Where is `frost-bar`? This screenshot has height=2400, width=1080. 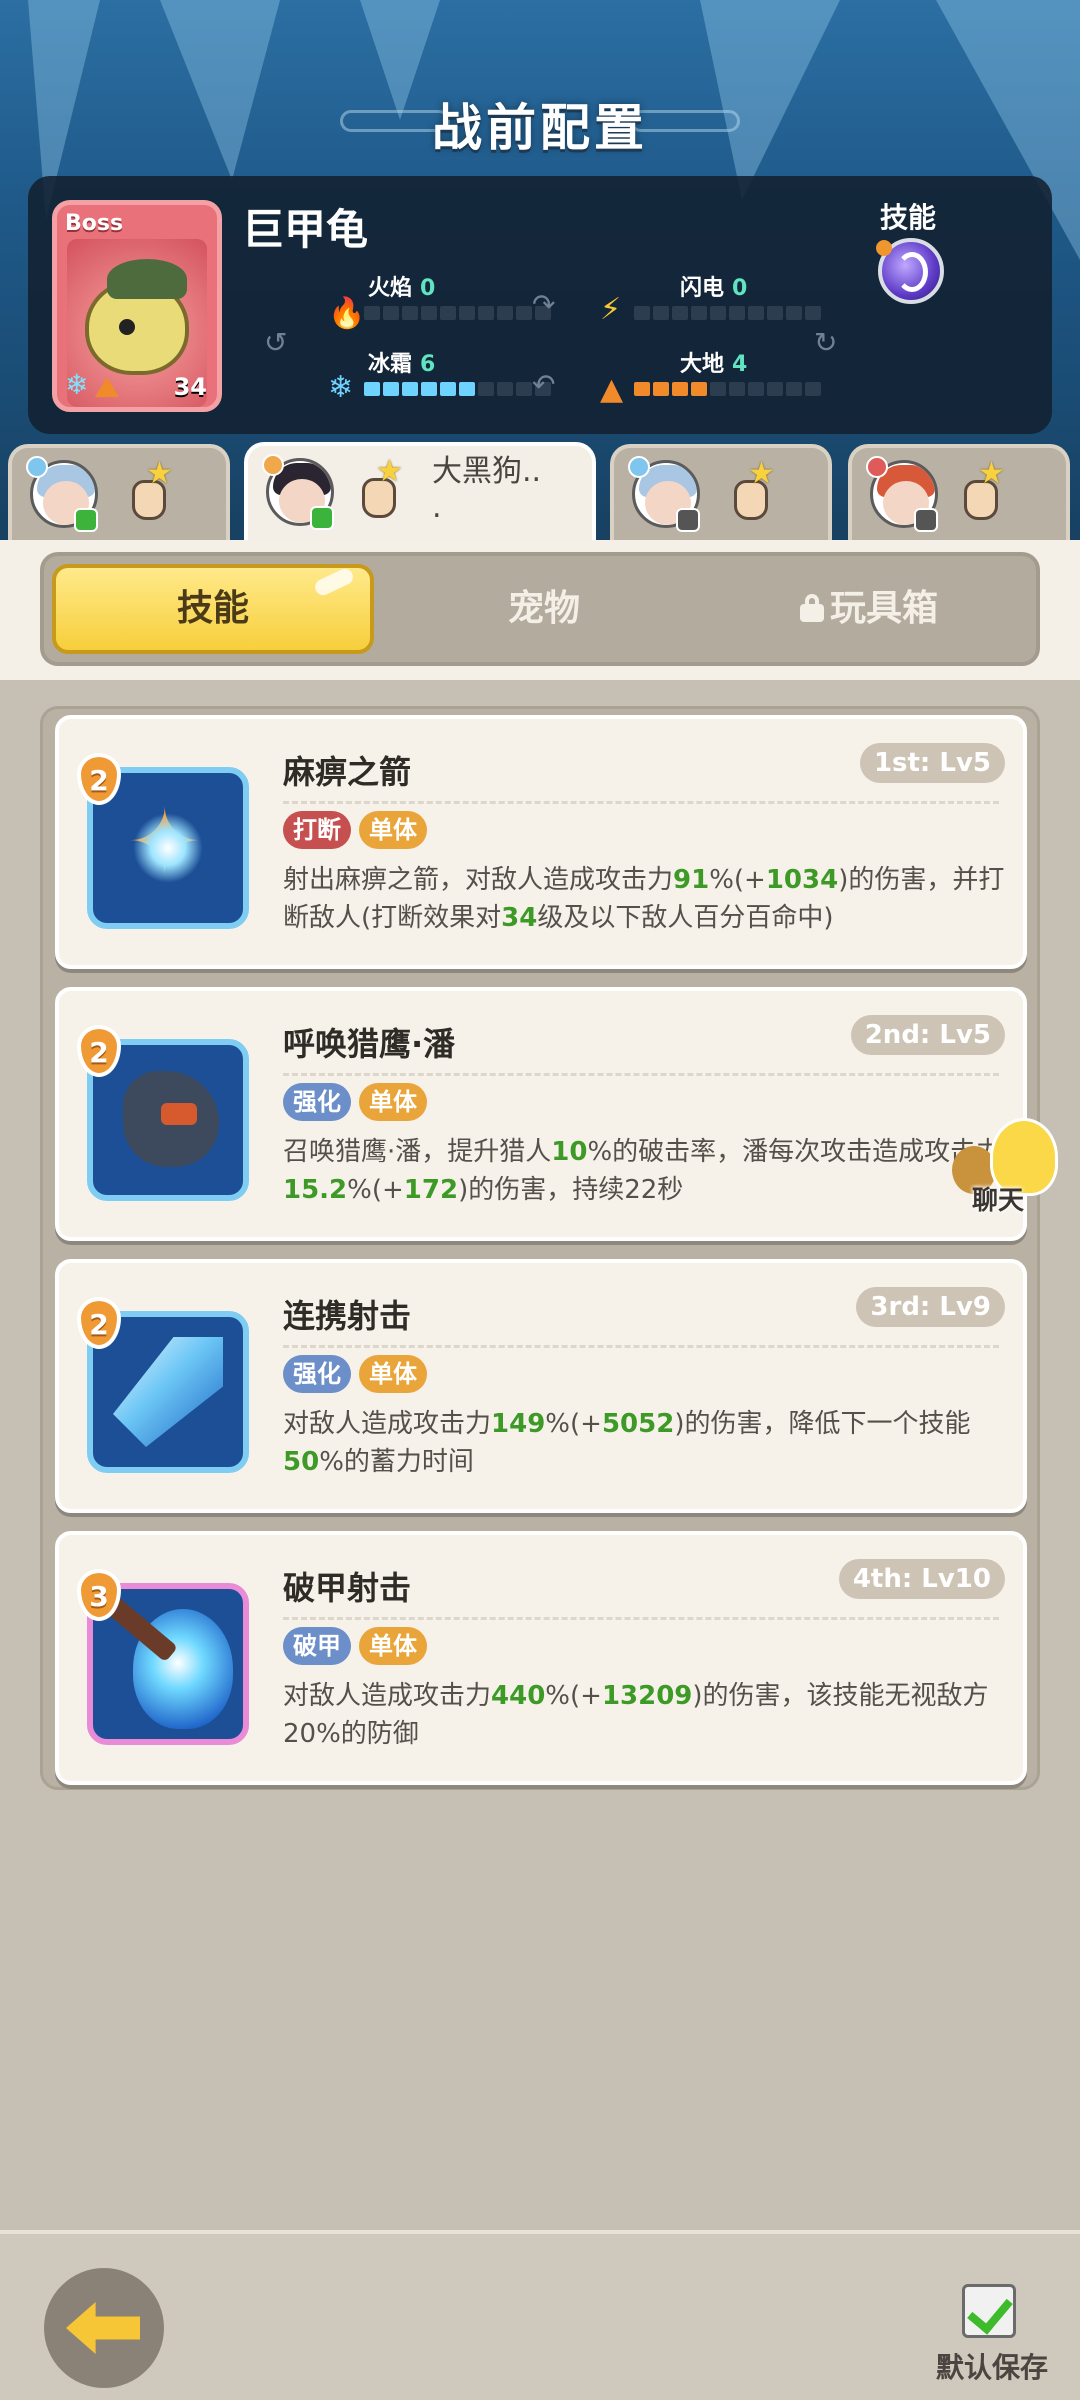
frost-bar is located at coordinates (457, 389).